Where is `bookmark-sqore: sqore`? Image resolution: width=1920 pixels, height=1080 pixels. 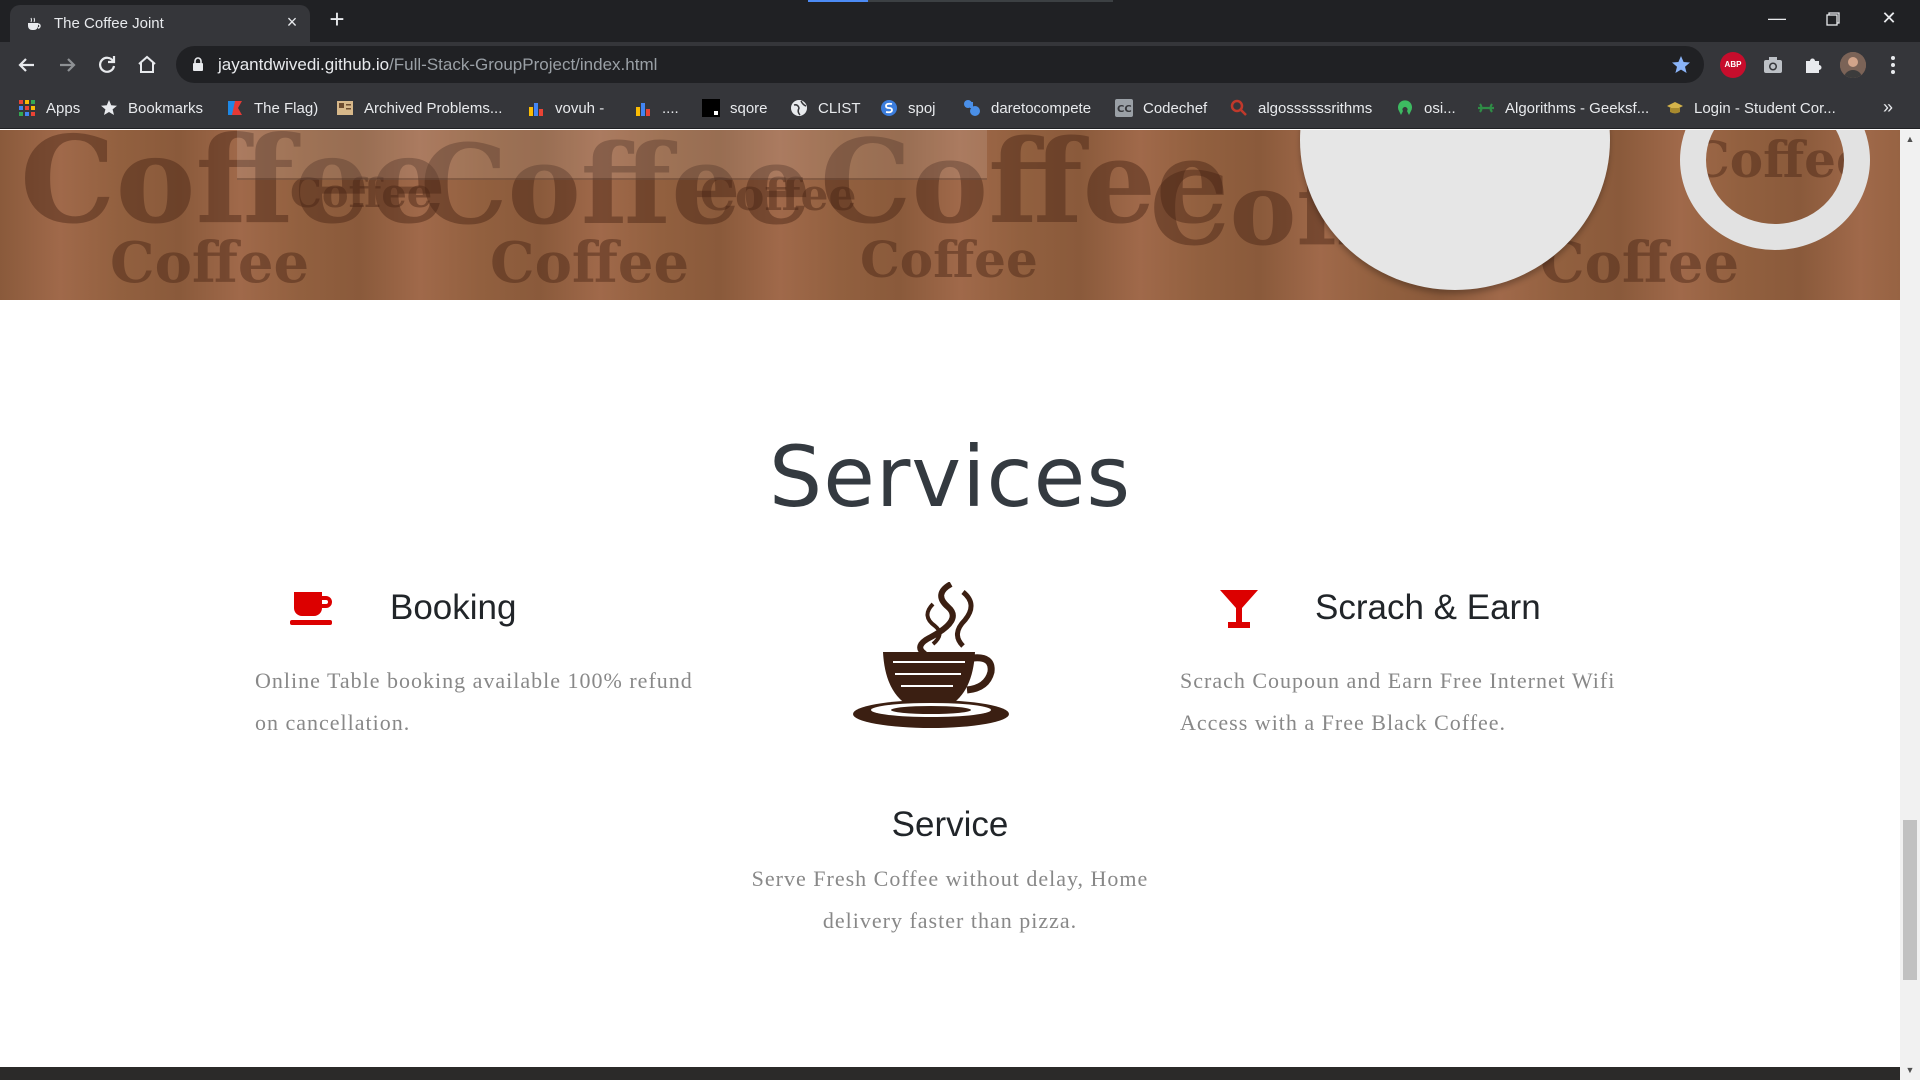 bookmark-sqore: sqore is located at coordinates (735, 108).